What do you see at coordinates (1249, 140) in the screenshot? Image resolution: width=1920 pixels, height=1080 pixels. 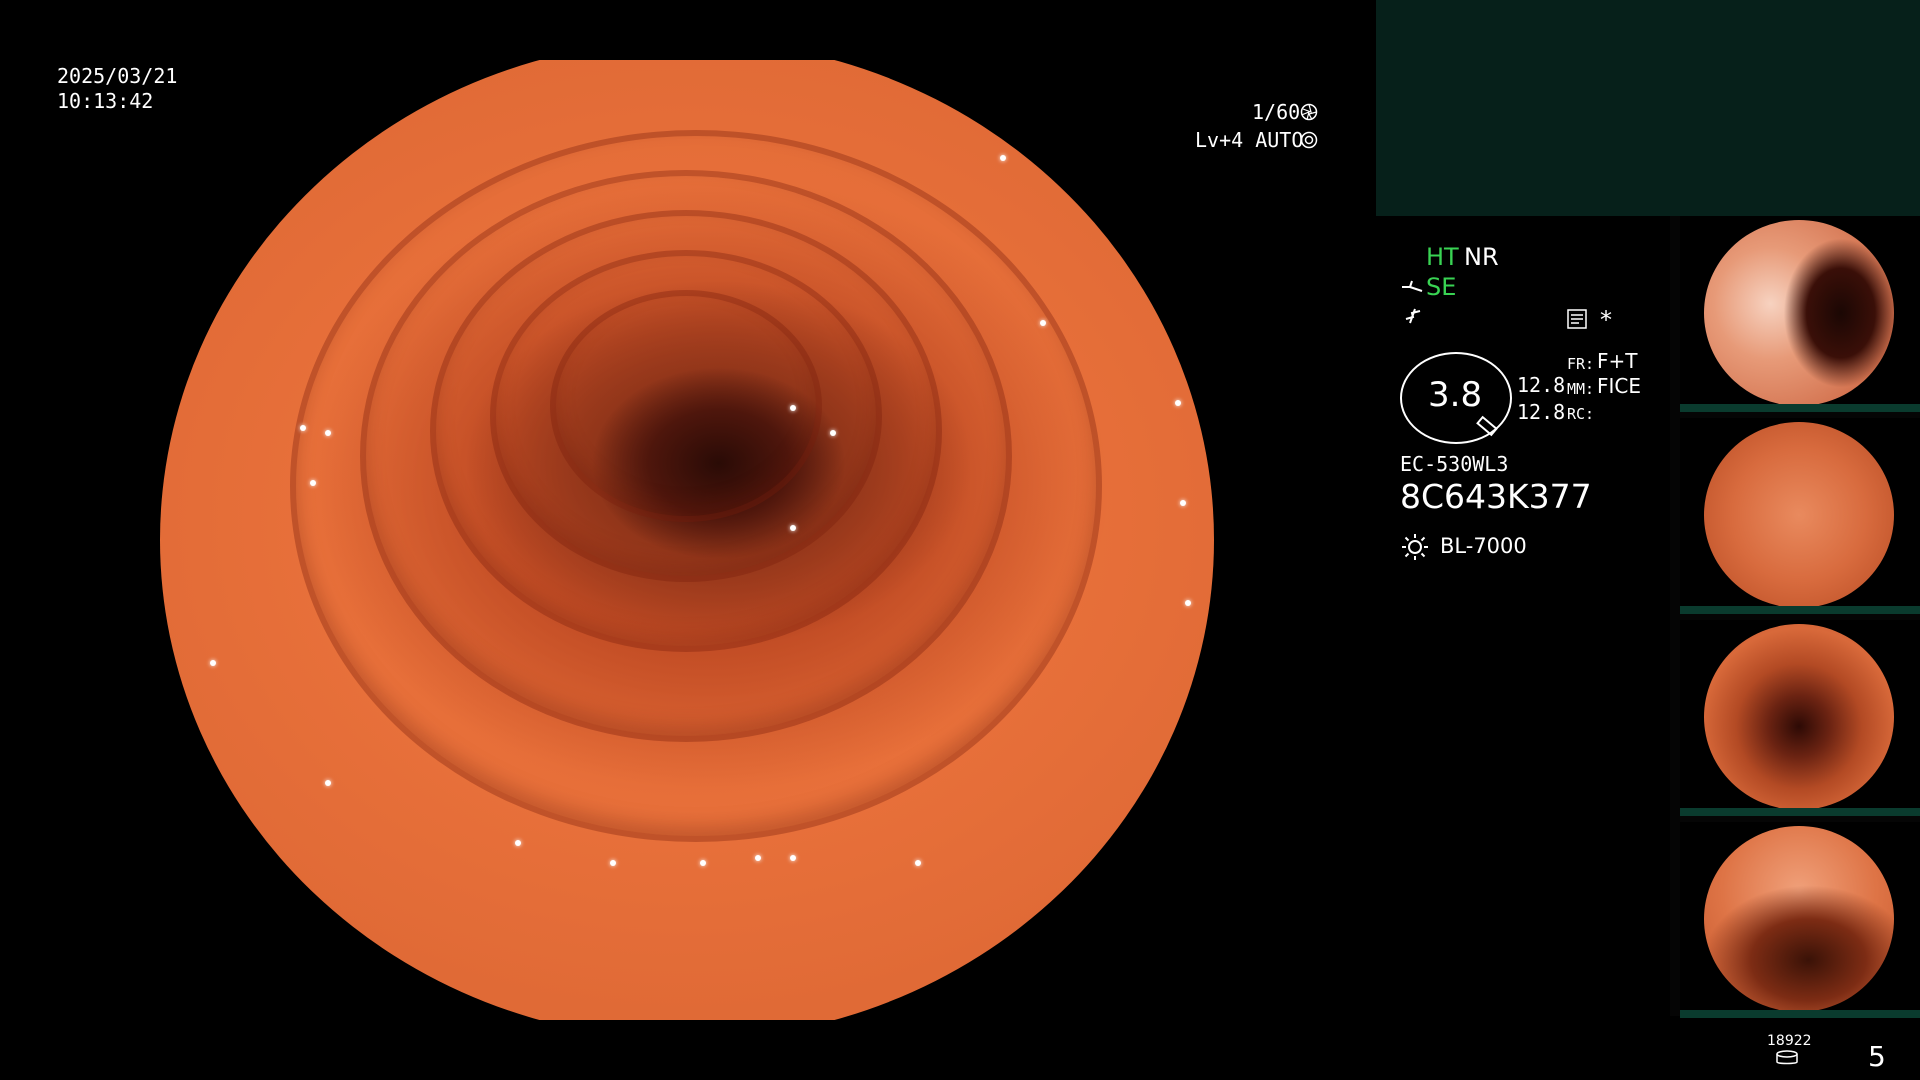 I see `light-level-text: Lv+4 AUTO` at bounding box center [1249, 140].